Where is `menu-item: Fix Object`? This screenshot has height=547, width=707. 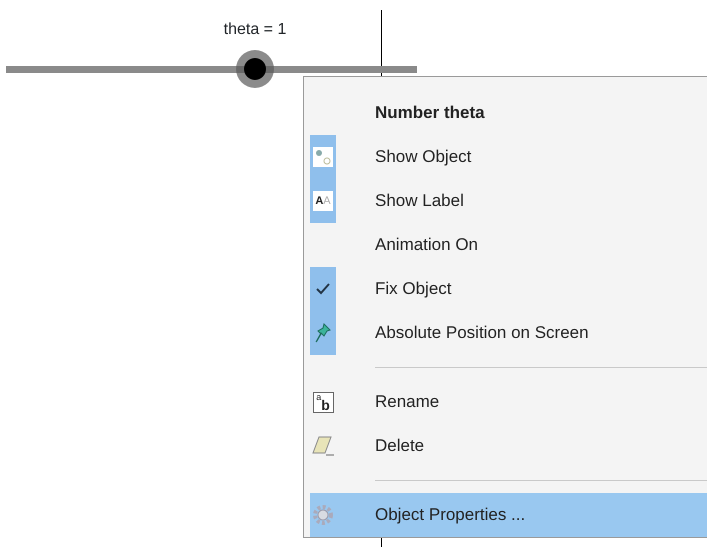
menu-item: Fix Object is located at coordinates (508, 289).